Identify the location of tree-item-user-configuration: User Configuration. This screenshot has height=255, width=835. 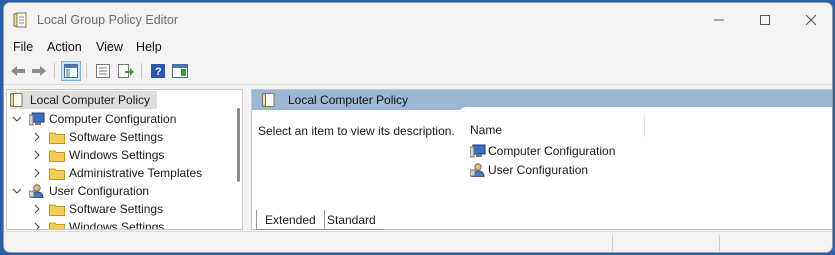
(80, 191).